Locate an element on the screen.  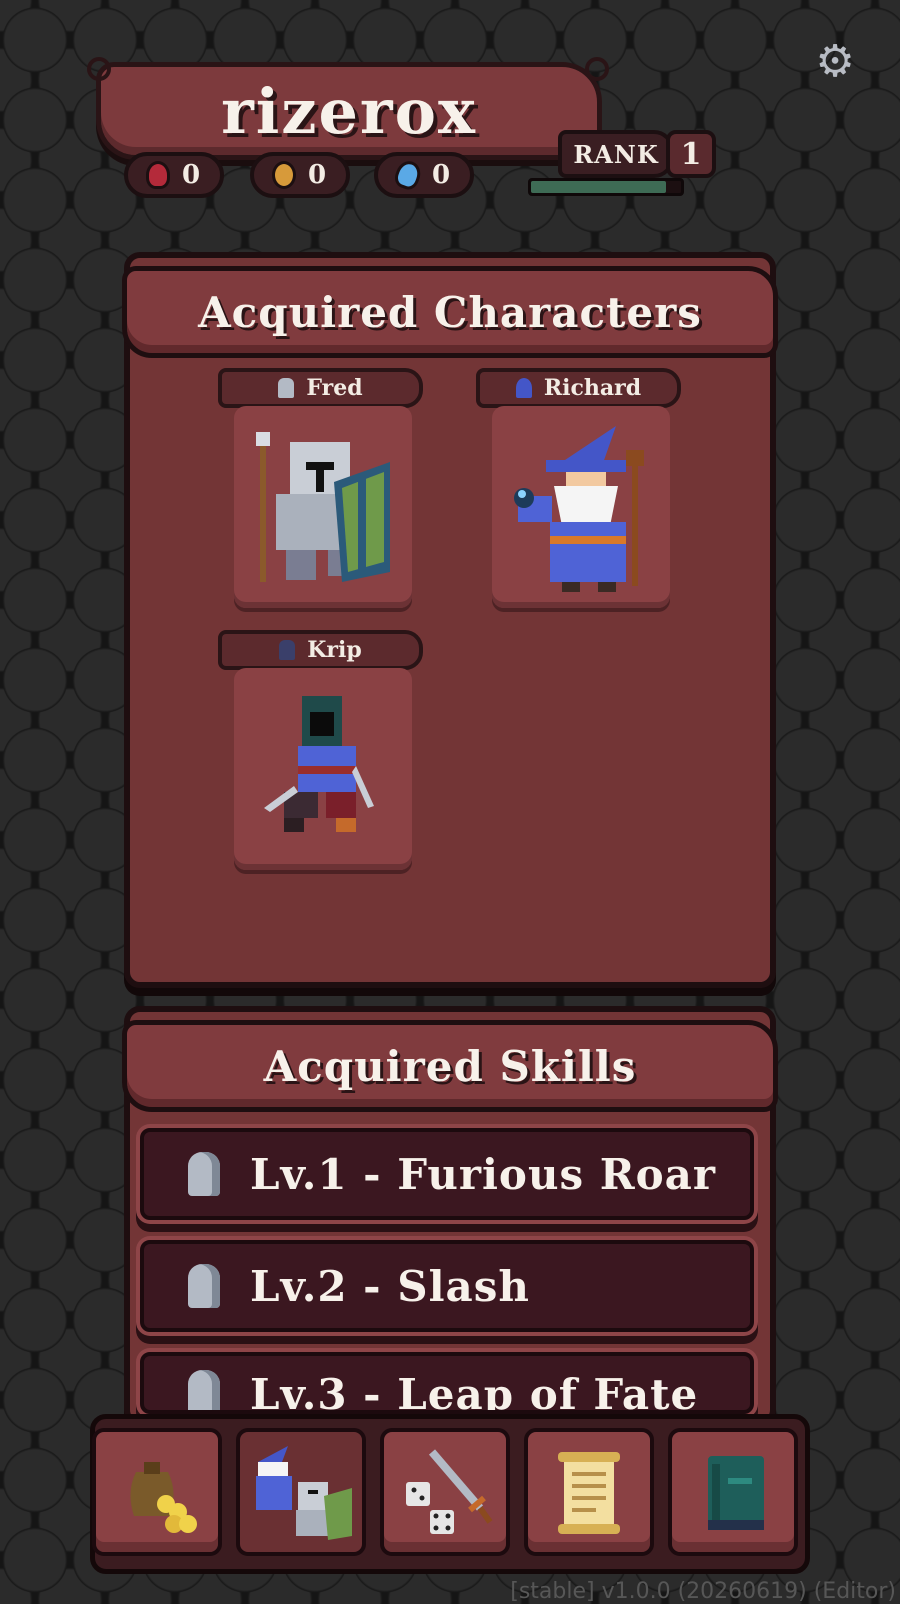
wizard-sprite is located at coordinates (579, 509).